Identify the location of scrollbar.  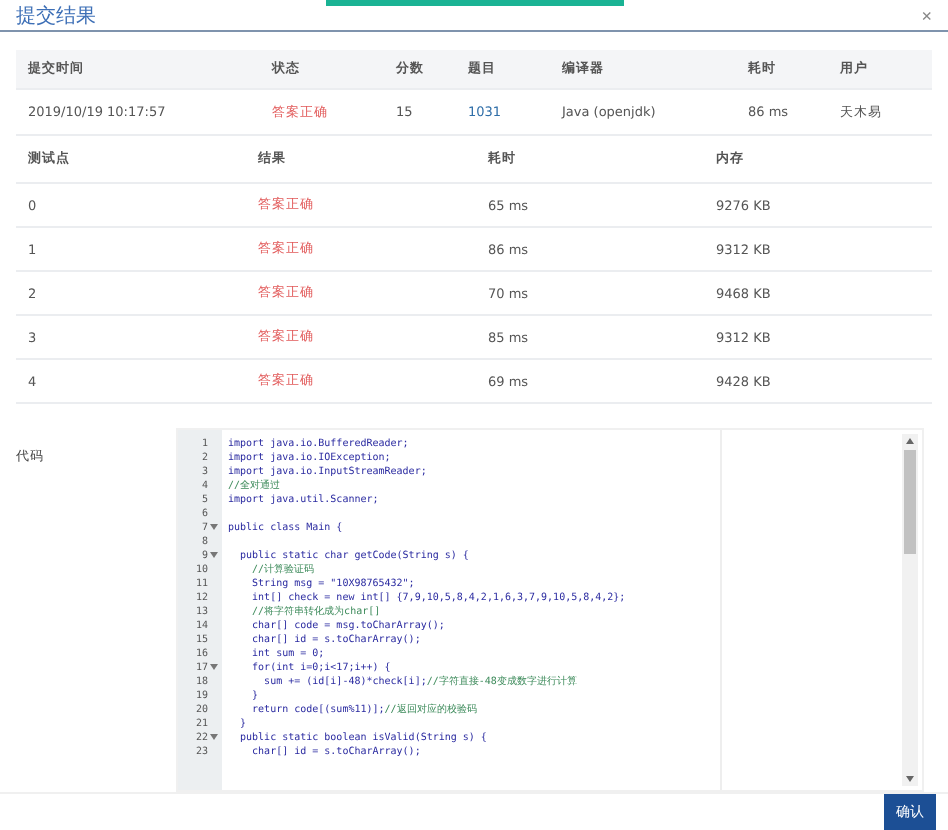
(910, 610).